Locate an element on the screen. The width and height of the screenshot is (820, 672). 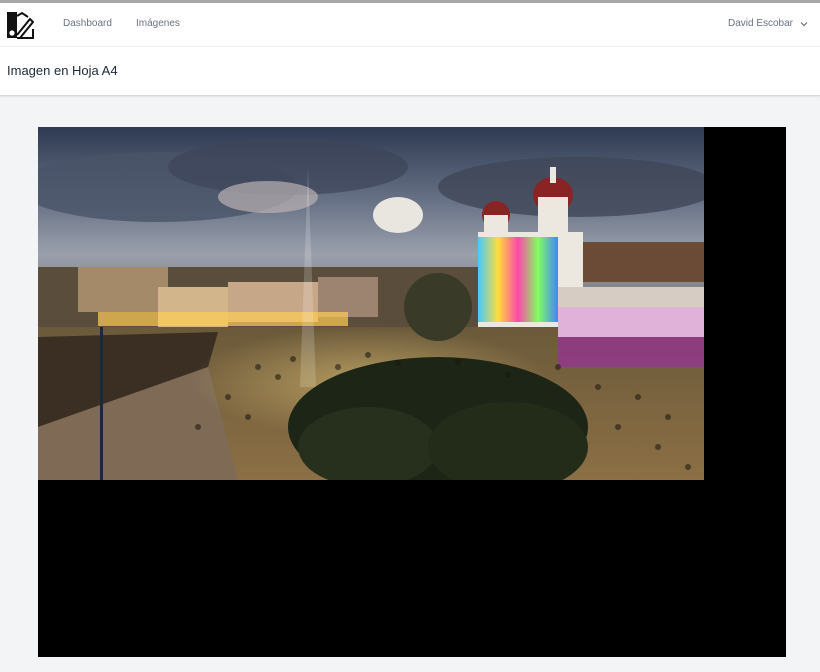
chevron-down-icon is located at coordinates (804, 24).